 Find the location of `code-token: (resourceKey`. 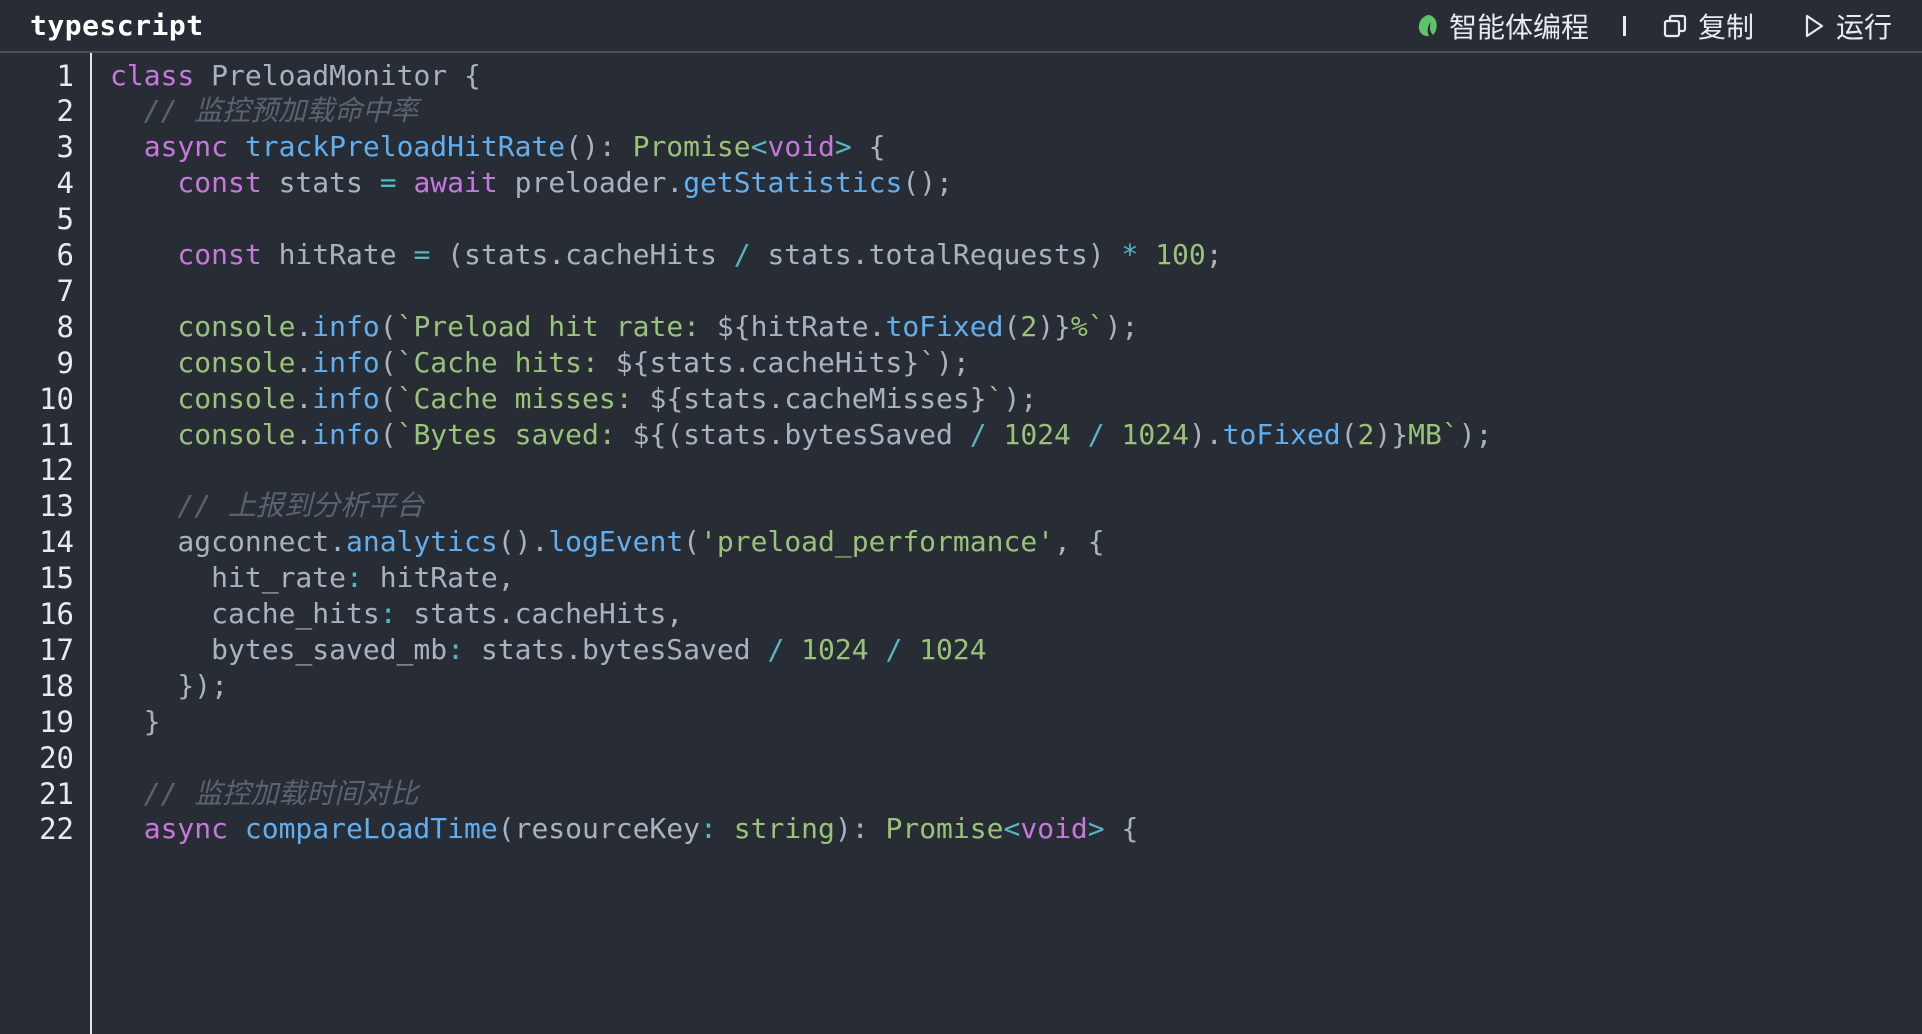

code-token: (resourceKey is located at coordinates (599, 829).